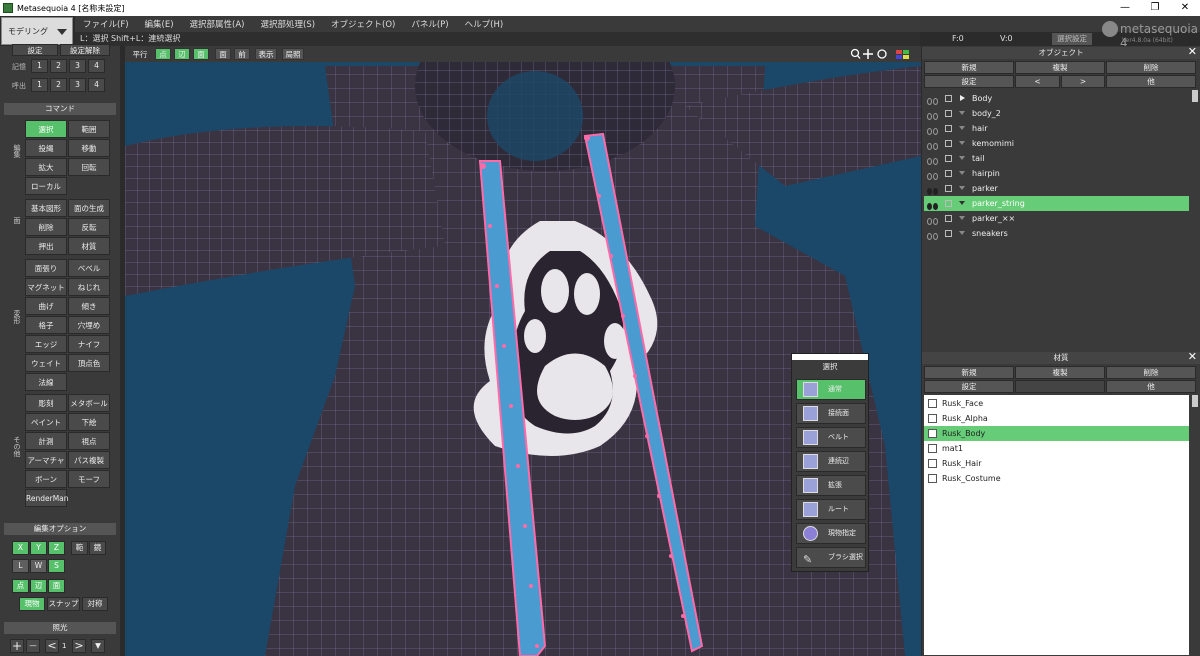 The width and height of the screenshot is (1200, 656). Describe the element at coordinates (831, 413) in the screenshot. I see `select-connected-face-button: 接続面` at that location.